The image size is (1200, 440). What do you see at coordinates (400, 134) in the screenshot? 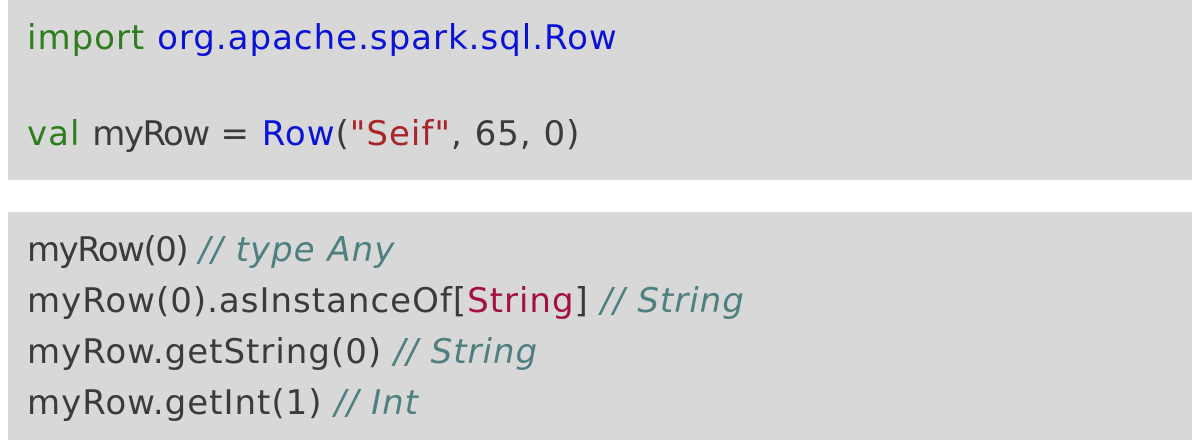
I see `string-literal: "Seif"` at bounding box center [400, 134].